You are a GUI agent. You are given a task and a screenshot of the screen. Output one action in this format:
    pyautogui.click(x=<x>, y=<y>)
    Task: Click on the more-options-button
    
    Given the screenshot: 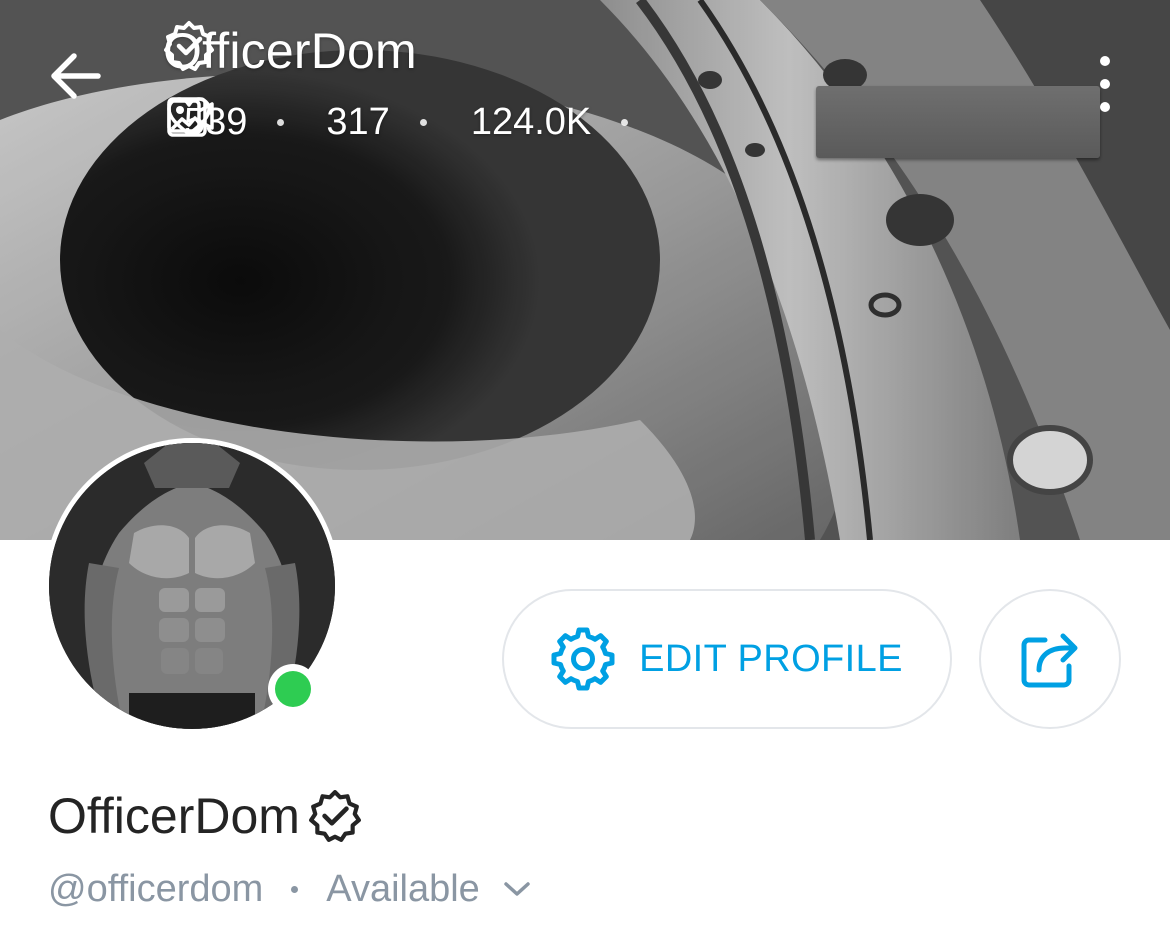 What is the action you would take?
    pyautogui.click(x=1105, y=84)
    